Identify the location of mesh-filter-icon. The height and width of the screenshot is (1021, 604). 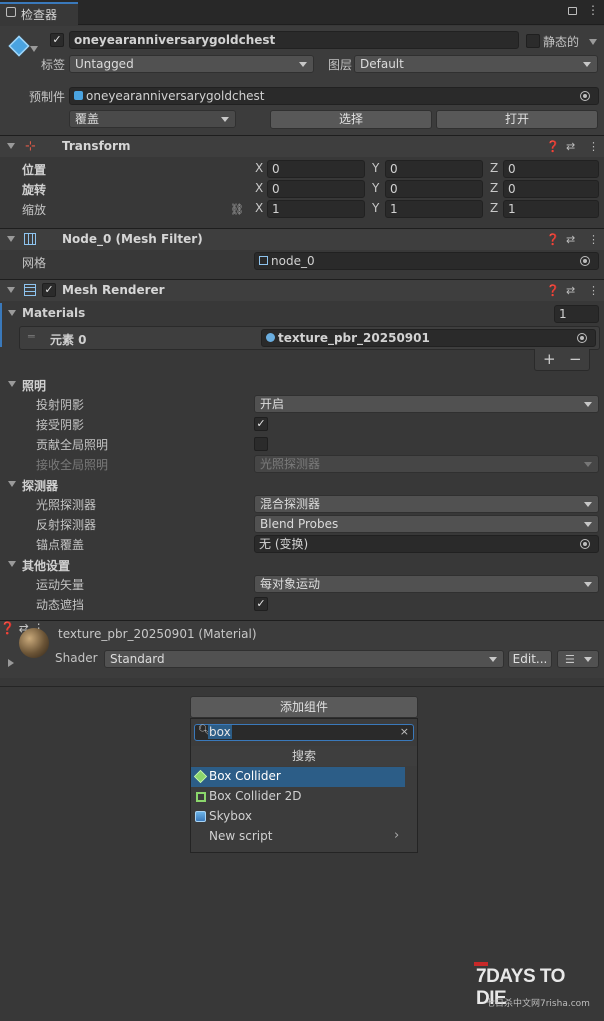
(30, 239).